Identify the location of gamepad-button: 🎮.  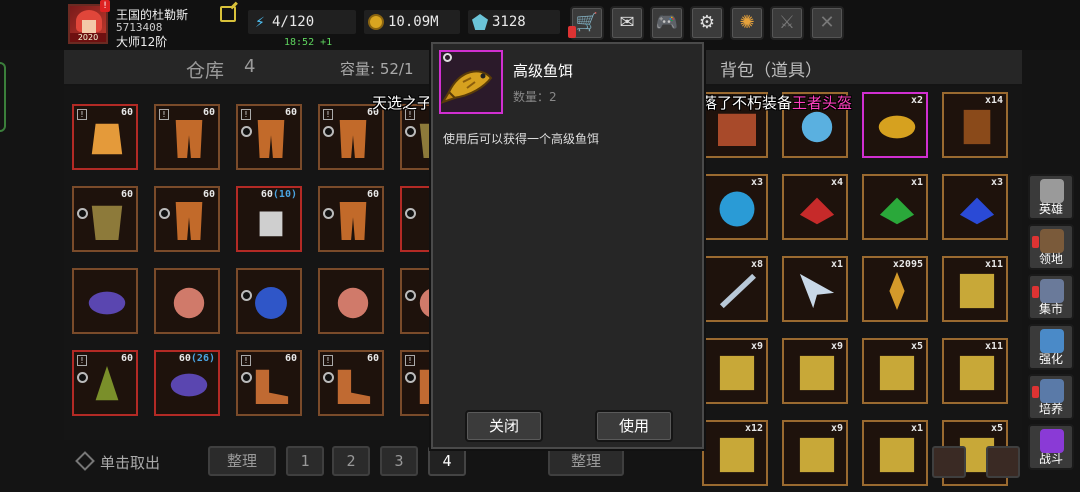
(667, 23).